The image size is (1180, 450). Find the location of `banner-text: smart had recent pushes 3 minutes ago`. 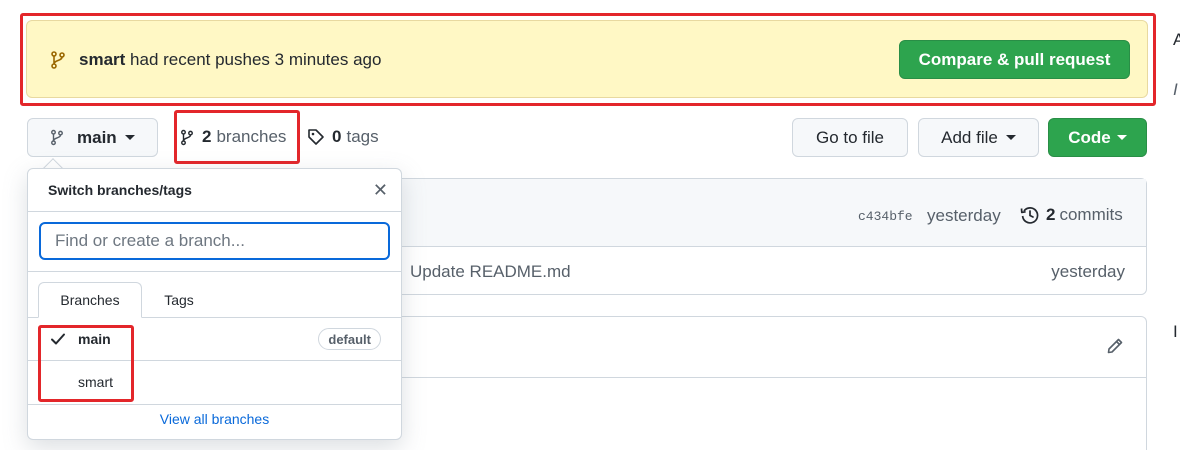

banner-text: smart had recent pushes 3 minutes ago is located at coordinates (230, 60).